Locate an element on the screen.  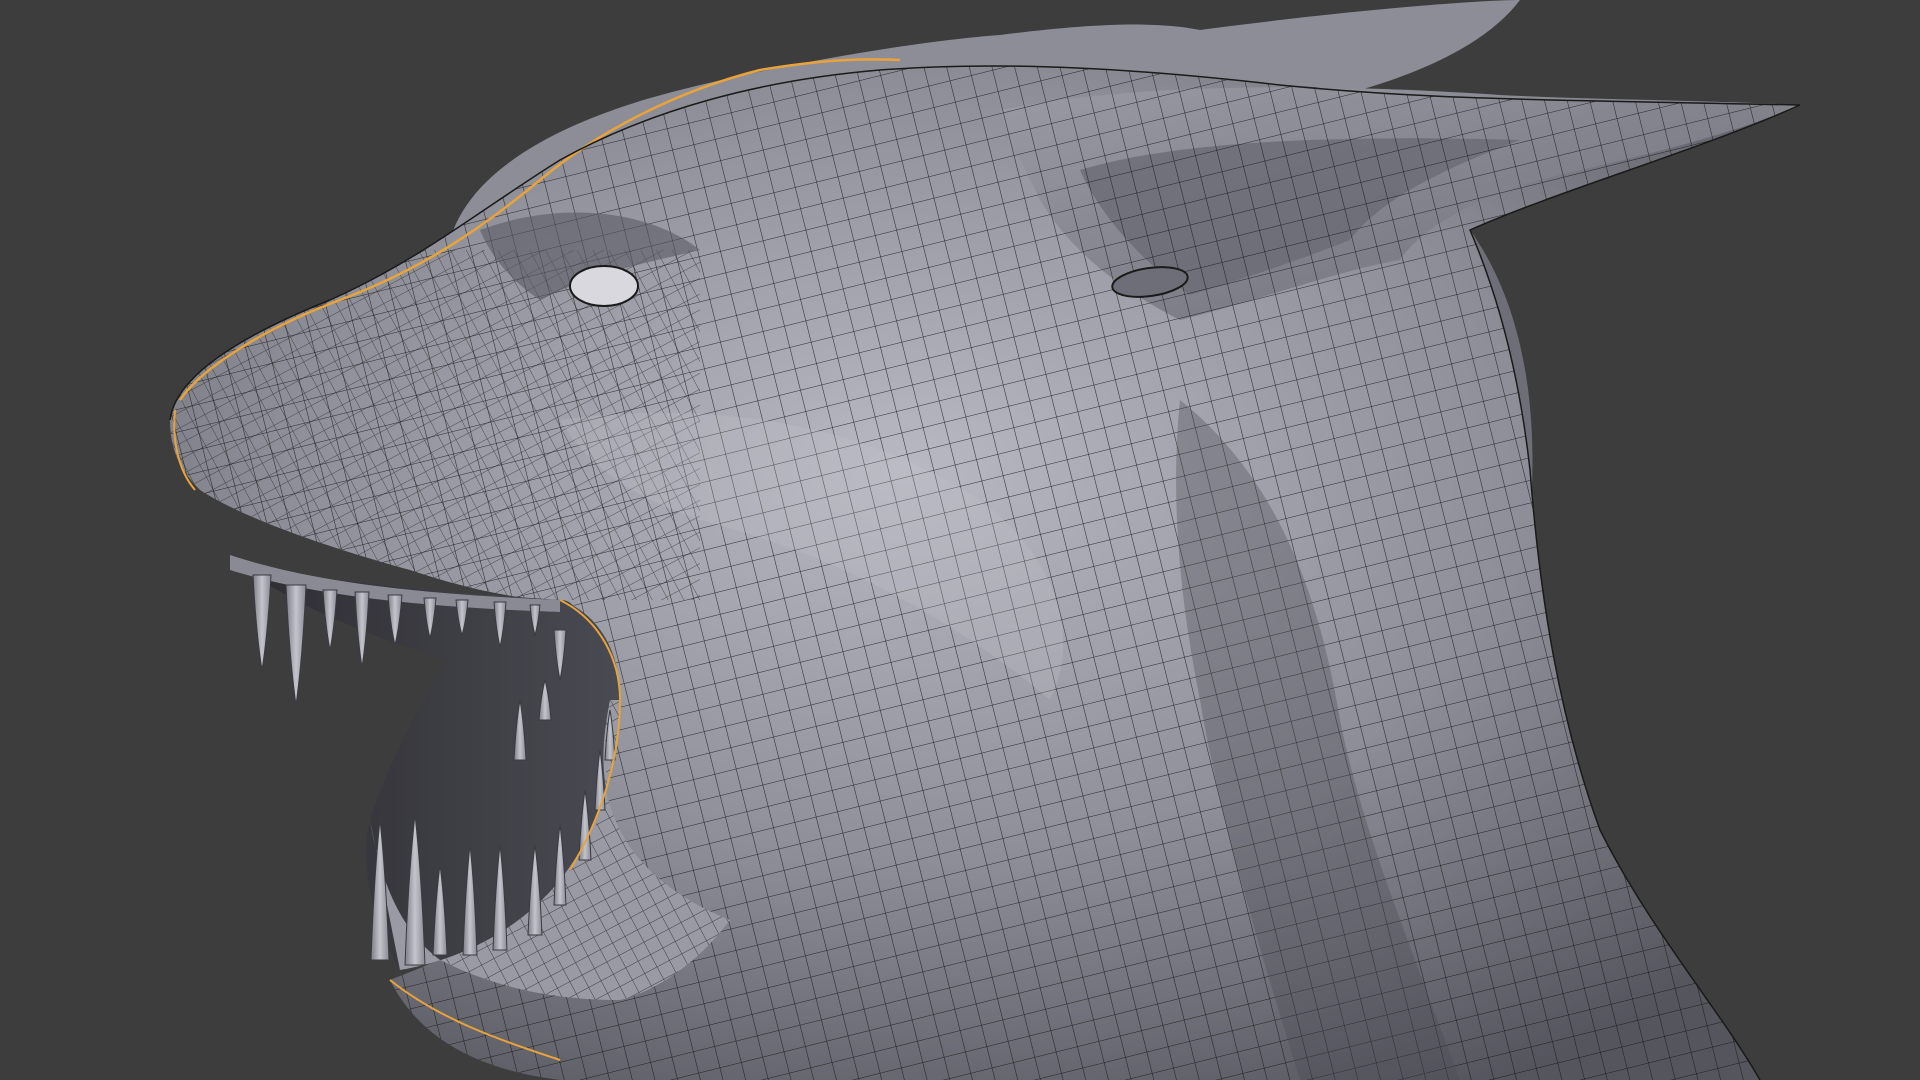
left-eye is located at coordinates (604, 286).